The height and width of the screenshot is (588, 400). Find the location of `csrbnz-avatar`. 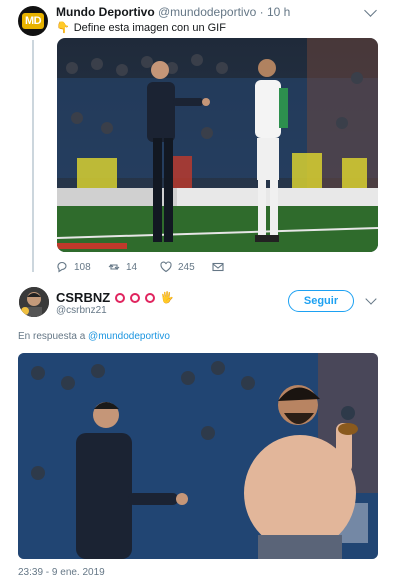

csrbnz-avatar is located at coordinates (34, 302).